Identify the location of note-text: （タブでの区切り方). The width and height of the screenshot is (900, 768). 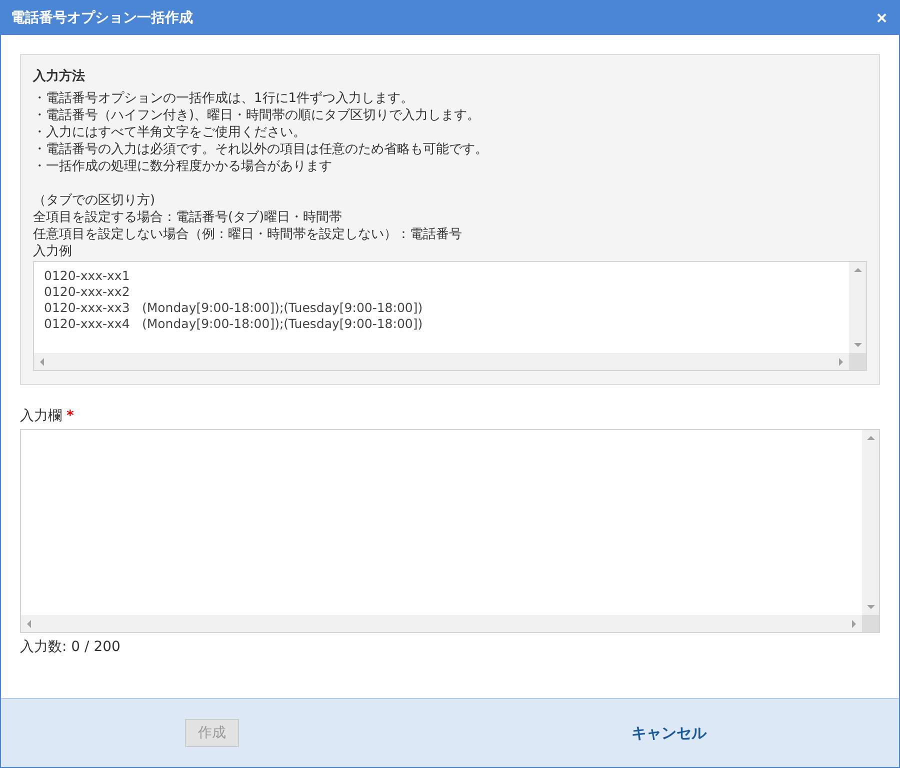
(94, 200).